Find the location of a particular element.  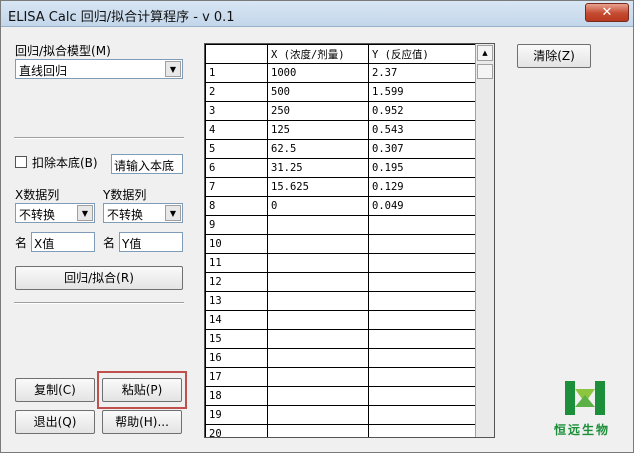

exit-button: 退出(Q) is located at coordinates (55, 422).